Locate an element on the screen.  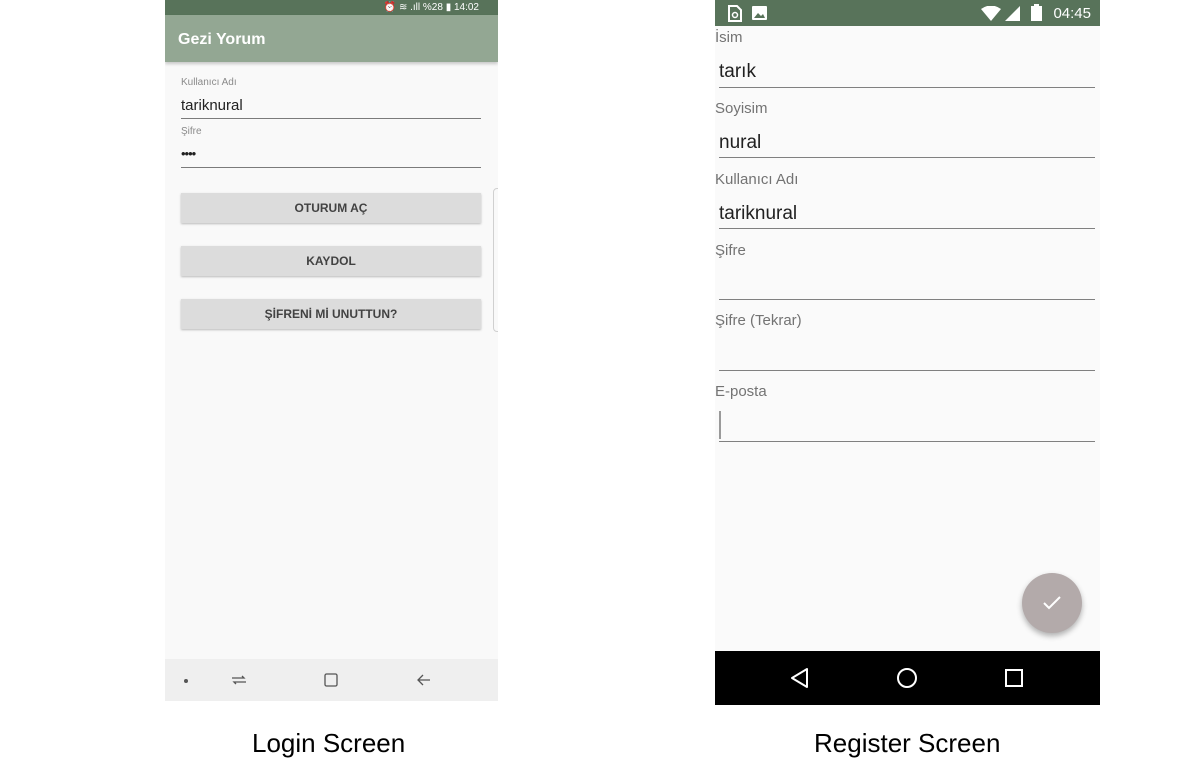
register-nav-bar is located at coordinates (907, 678).